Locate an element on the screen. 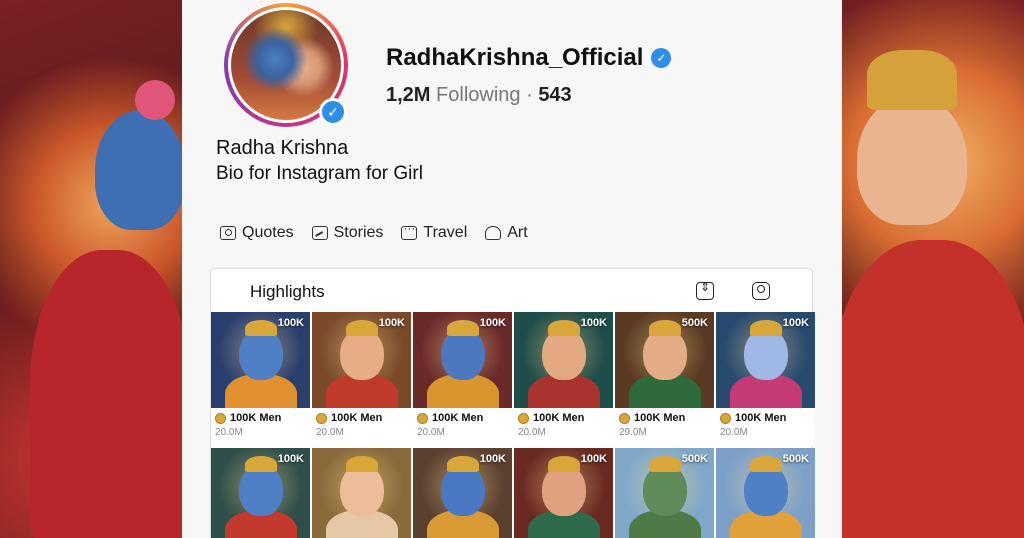  highlights-title: Highlights is located at coordinates (287, 291).